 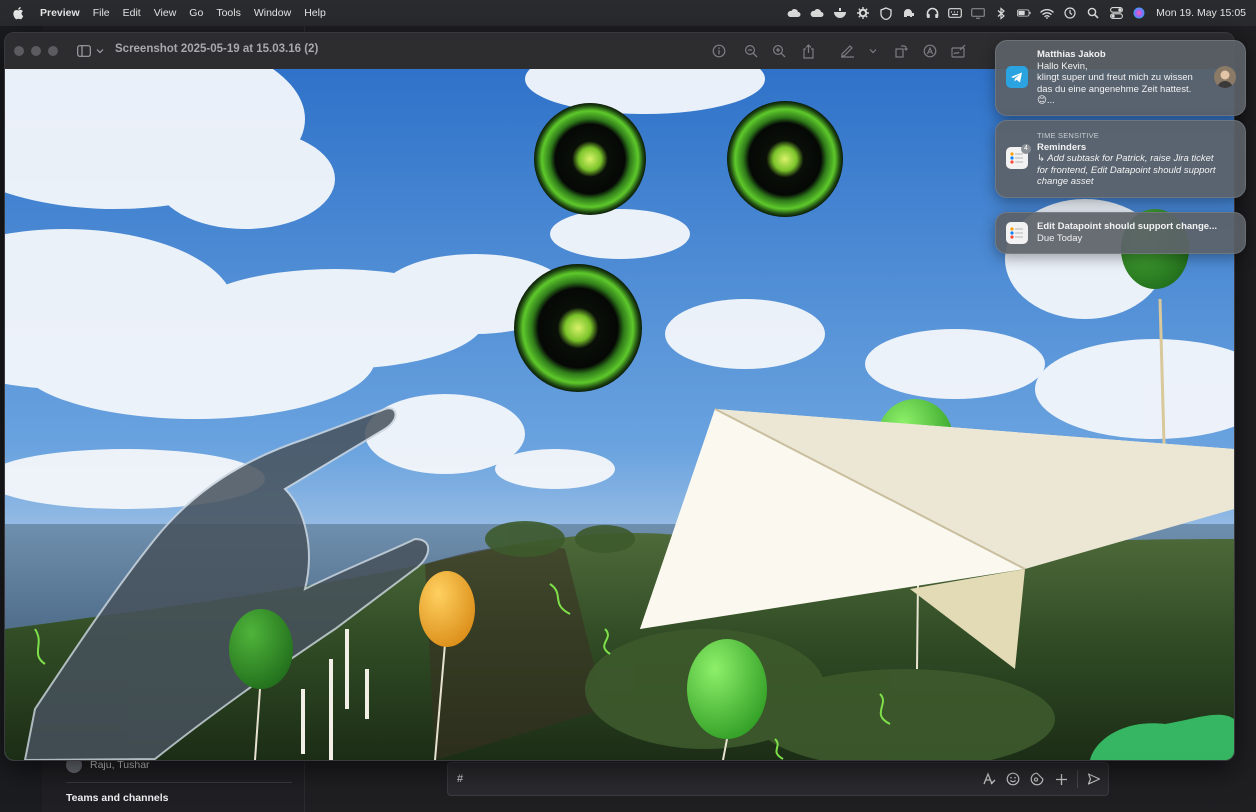 What do you see at coordinates (1093, 13) in the screenshot?
I see `search-icon` at bounding box center [1093, 13].